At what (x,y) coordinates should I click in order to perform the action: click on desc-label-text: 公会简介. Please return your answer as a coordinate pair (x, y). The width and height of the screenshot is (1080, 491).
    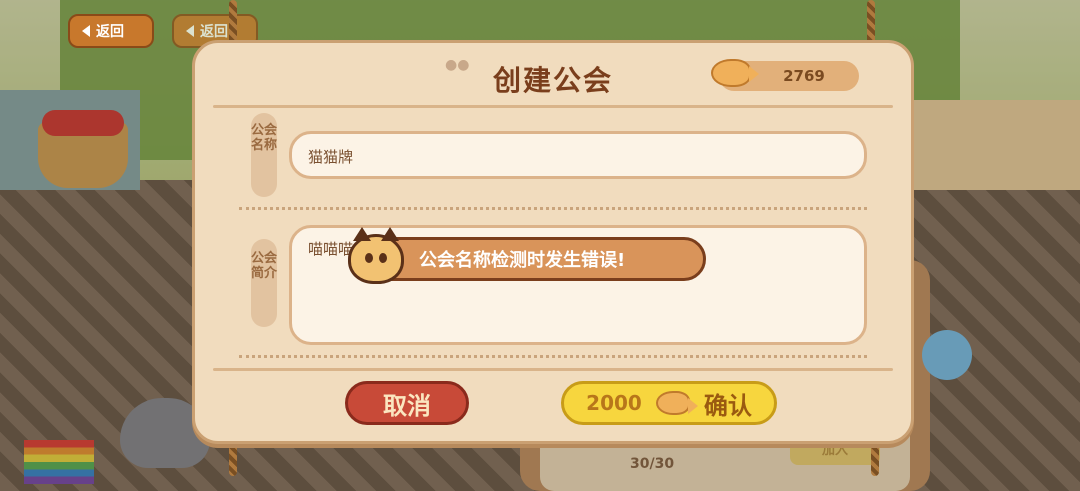
    Looking at the image, I should click on (264, 266).